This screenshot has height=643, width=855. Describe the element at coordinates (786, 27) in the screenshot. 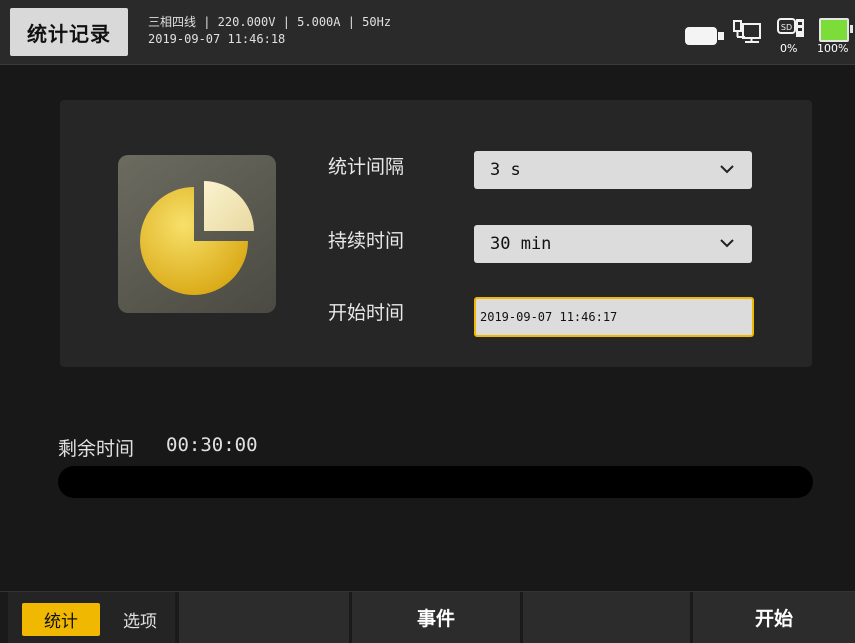

I see `svg-text: SD` at that location.